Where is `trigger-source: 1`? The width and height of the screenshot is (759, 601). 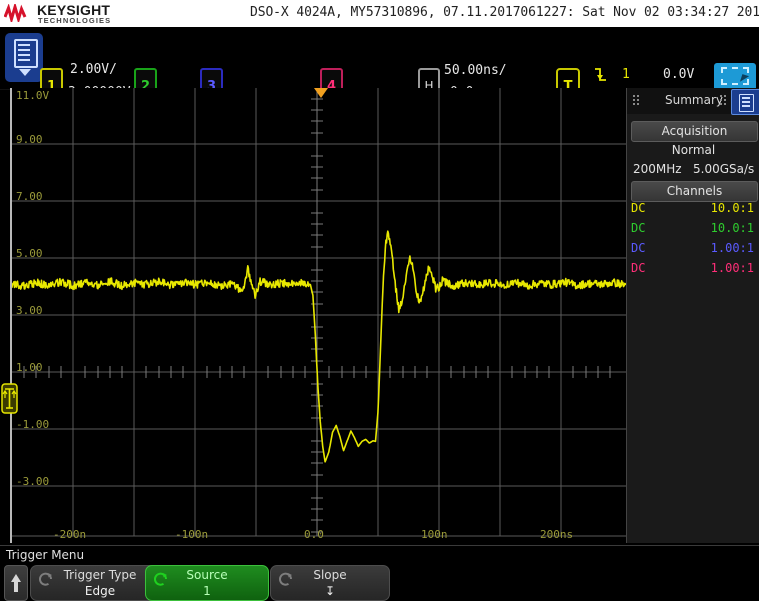 trigger-source: 1 is located at coordinates (626, 74).